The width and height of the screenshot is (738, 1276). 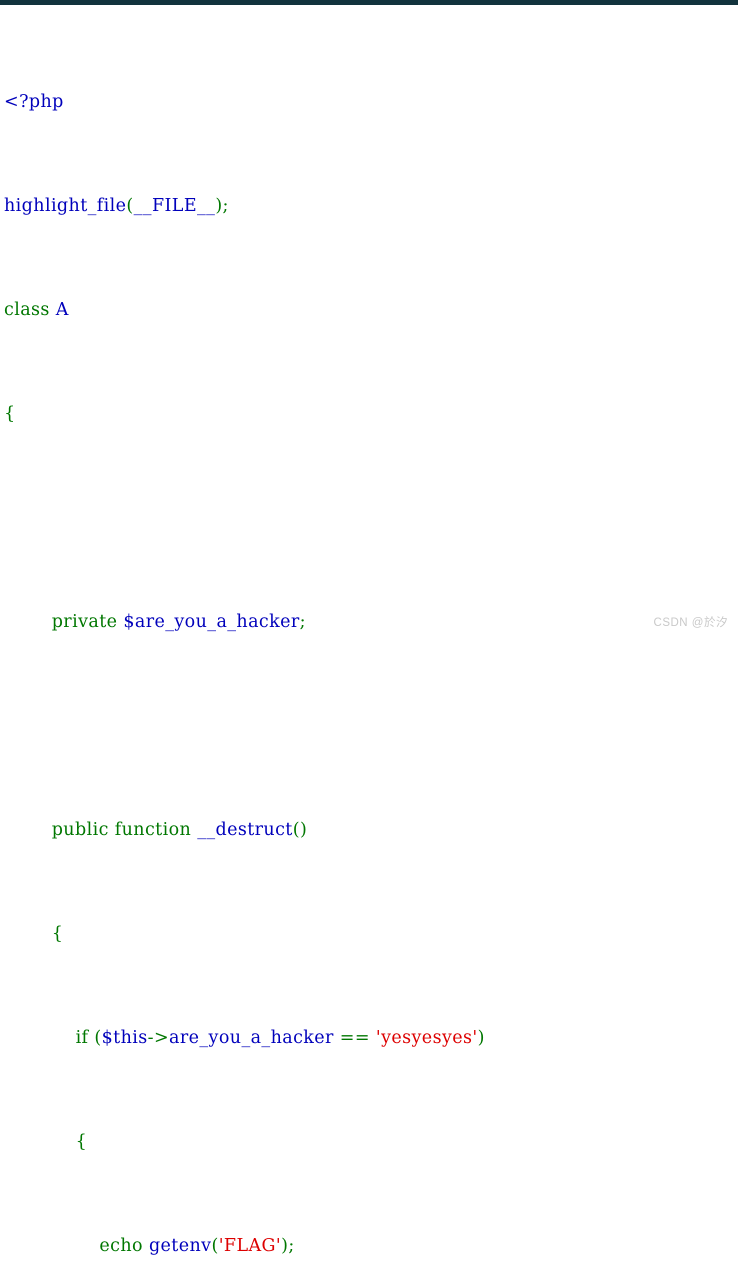 What do you see at coordinates (174, 206) in the screenshot?
I see `constant-file: __FILE__` at bounding box center [174, 206].